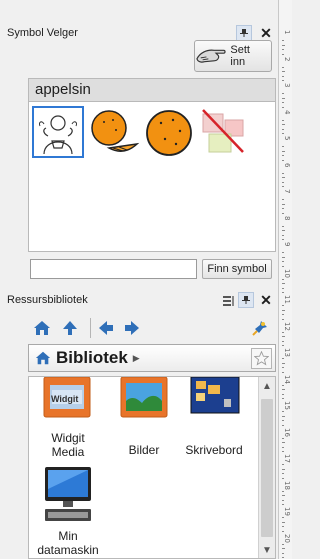 The height and width of the screenshot is (559, 320). Describe the element at coordinates (287, 458) in the screenshot. I see `ruler-number: 17` at that location.